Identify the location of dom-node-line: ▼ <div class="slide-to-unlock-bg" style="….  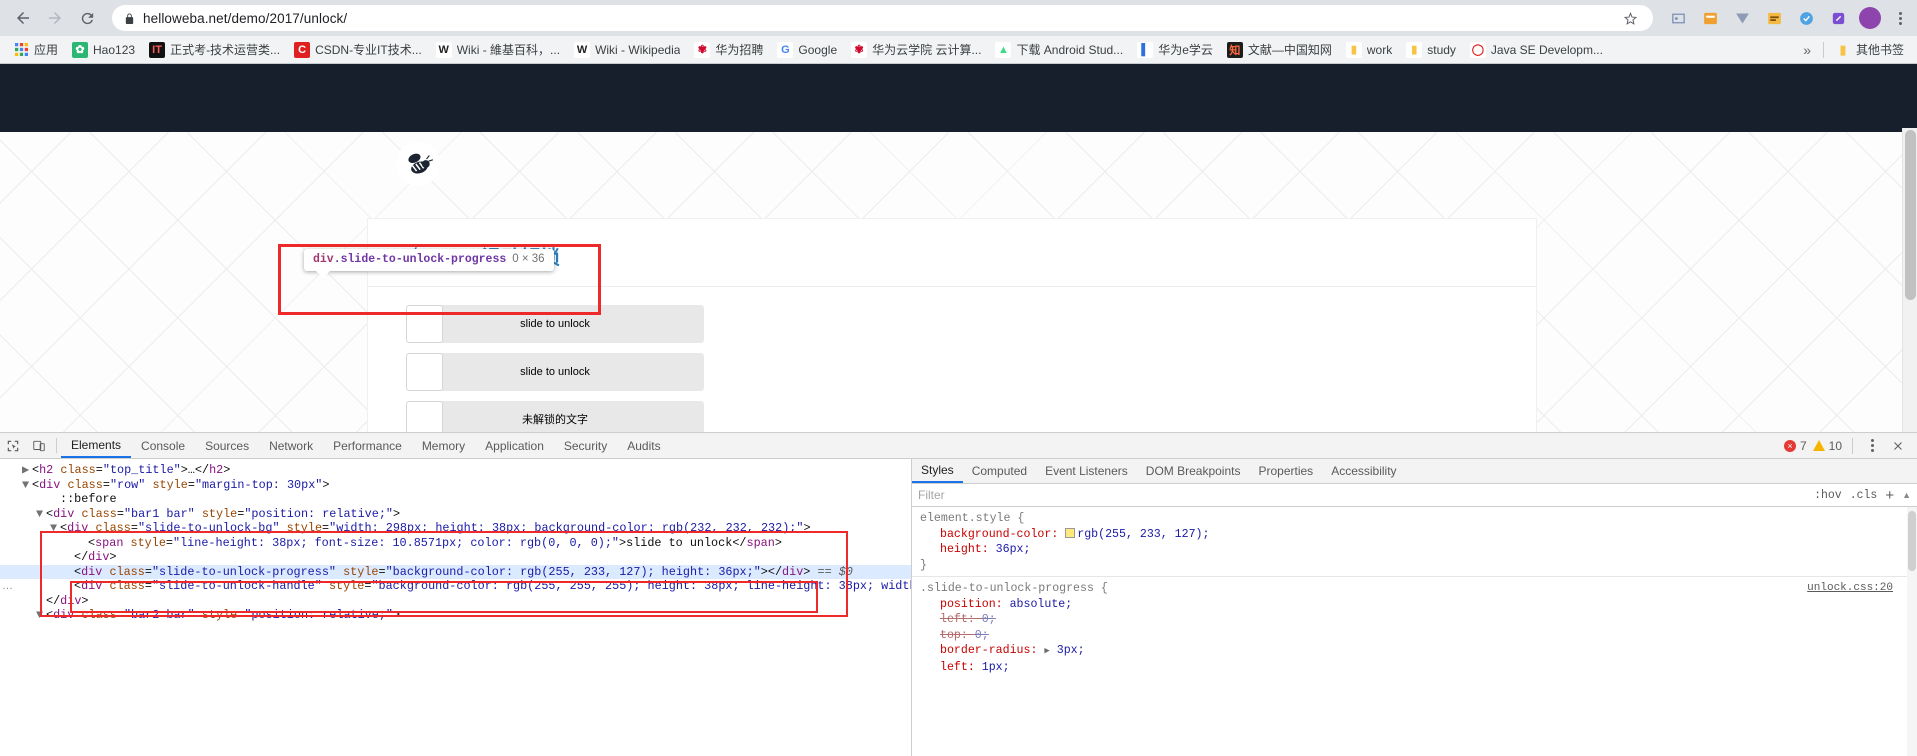
(455, 528).